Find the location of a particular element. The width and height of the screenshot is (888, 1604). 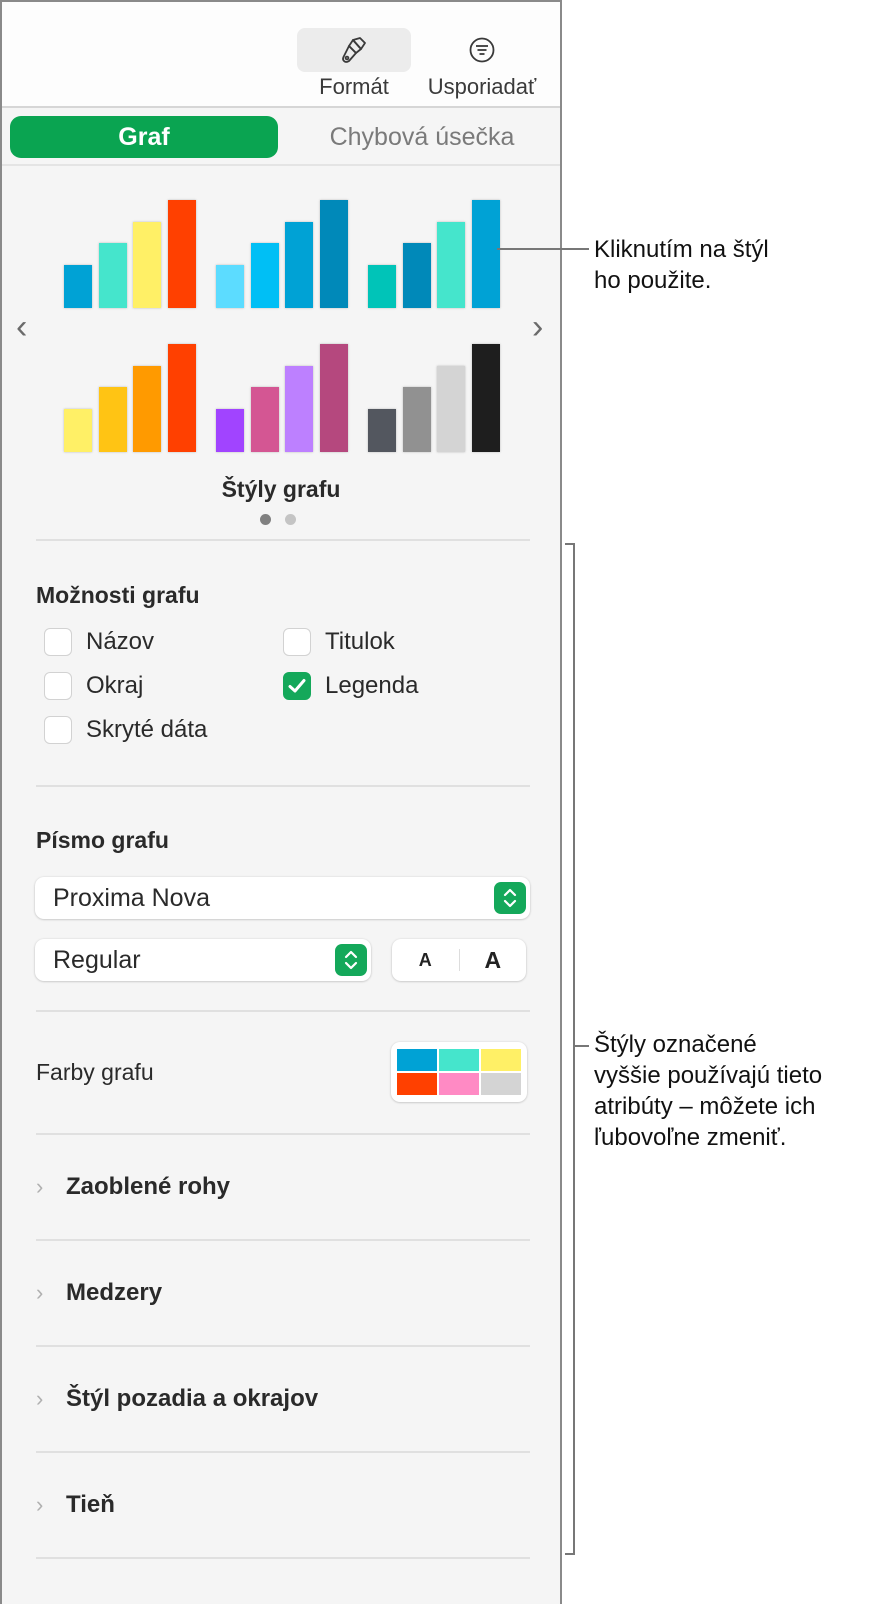

arrange-button: Usporiadať is located at coordinates (482, 64).